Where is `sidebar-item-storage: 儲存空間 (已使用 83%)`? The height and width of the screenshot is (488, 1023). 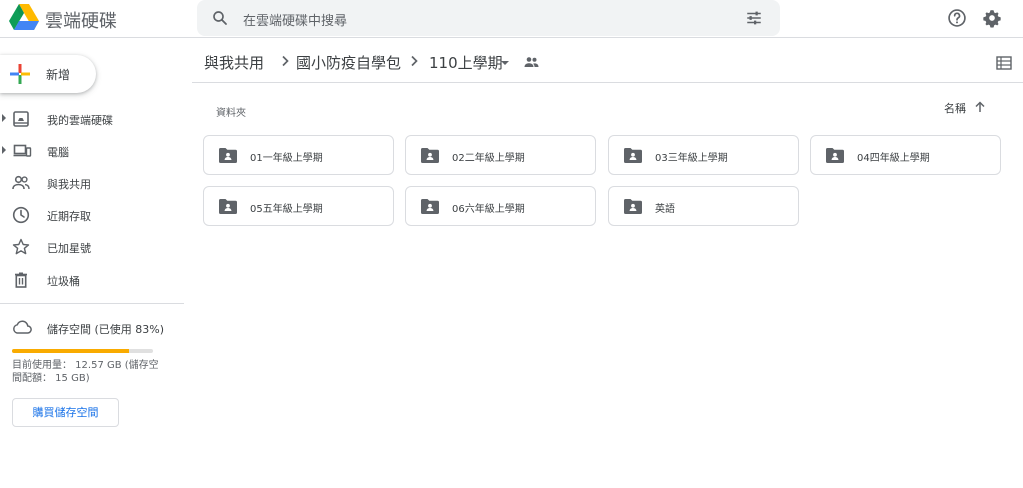
sidebar-item-storage: 儲存空間 (已使用 83%) is located at coordinates (92, 327).